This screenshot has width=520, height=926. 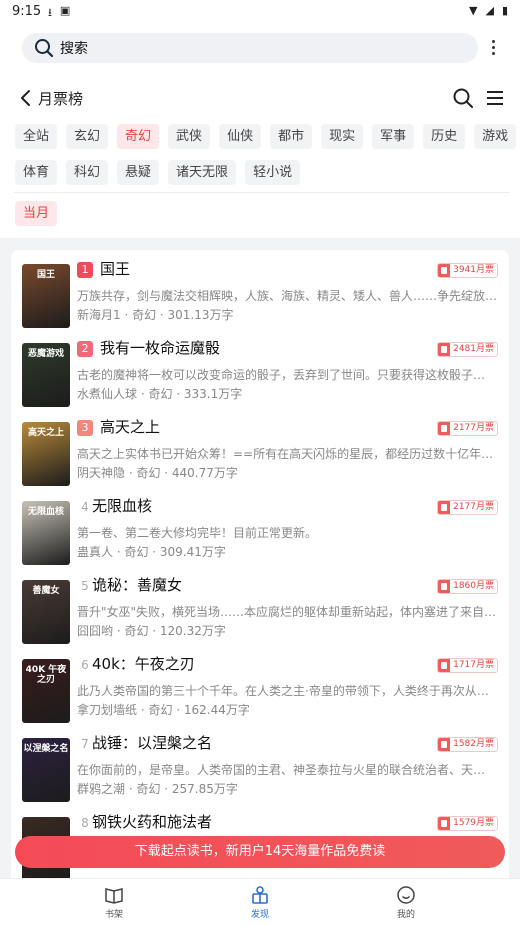 What do you see at coordinates (85, 349) in the screenshot?
I see `rank-badge: 2` at bounding box center [85, 349].